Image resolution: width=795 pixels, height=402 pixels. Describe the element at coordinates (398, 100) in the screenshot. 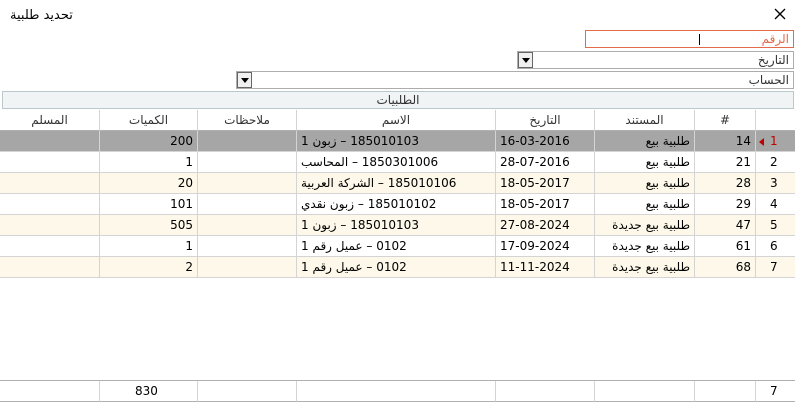

I see `group-header: الطلبيات` at that location.